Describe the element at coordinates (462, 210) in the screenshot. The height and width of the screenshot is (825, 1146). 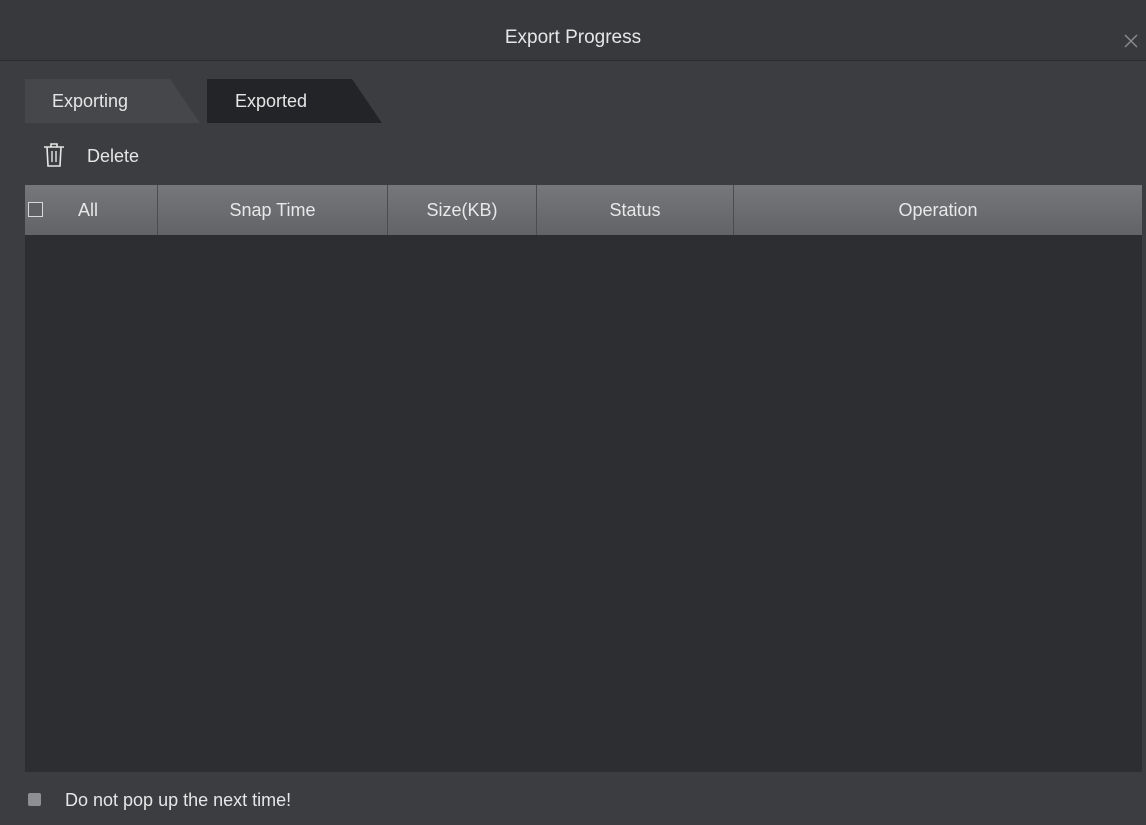
I see `header-size: Size(KB)` at that location.